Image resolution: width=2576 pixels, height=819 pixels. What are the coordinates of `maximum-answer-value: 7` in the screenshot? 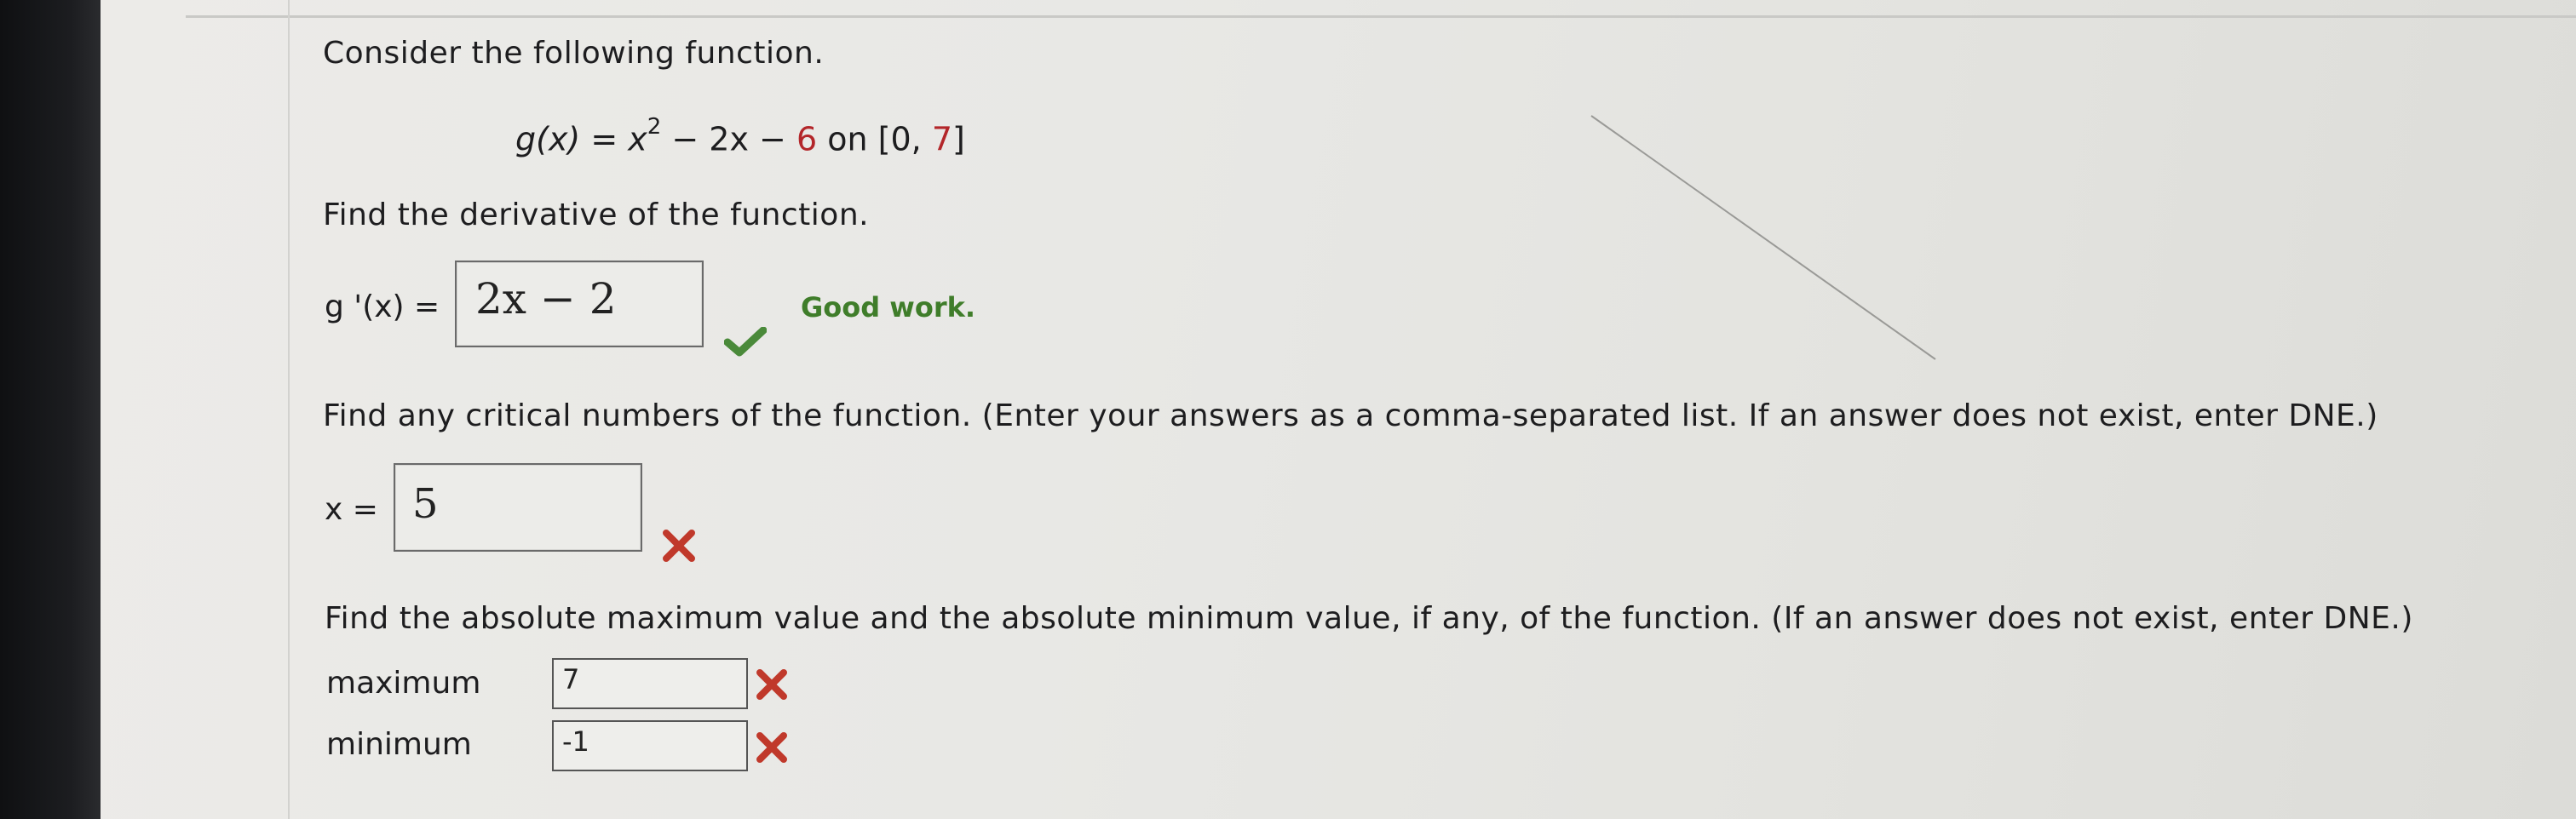 It's located at (571, 679).